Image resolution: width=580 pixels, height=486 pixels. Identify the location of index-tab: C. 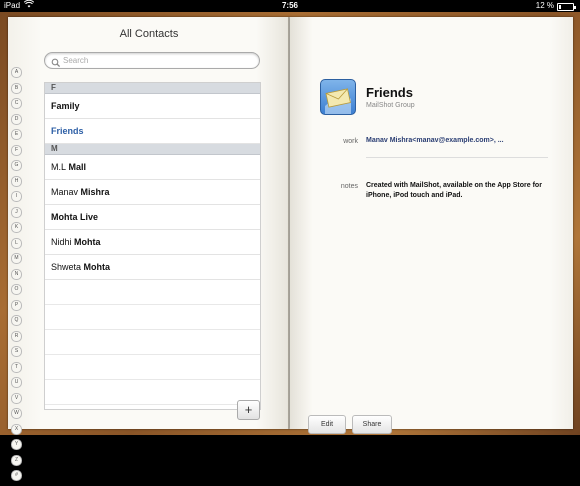
(16, 103).